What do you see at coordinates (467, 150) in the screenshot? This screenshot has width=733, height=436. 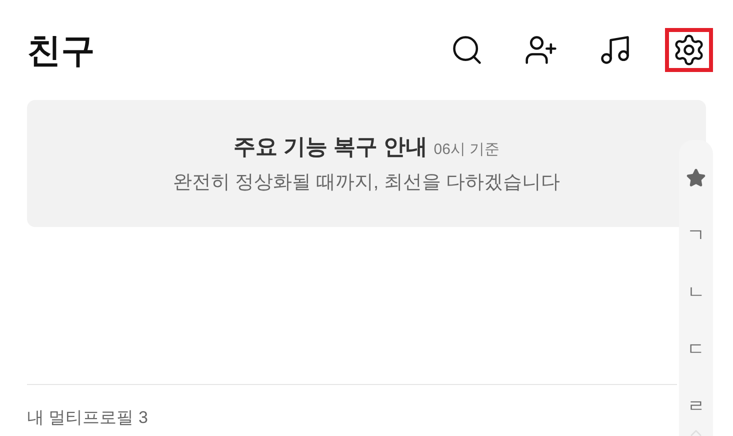 I see `notice-time: 06시 기준` at bounding box center [467, 150].